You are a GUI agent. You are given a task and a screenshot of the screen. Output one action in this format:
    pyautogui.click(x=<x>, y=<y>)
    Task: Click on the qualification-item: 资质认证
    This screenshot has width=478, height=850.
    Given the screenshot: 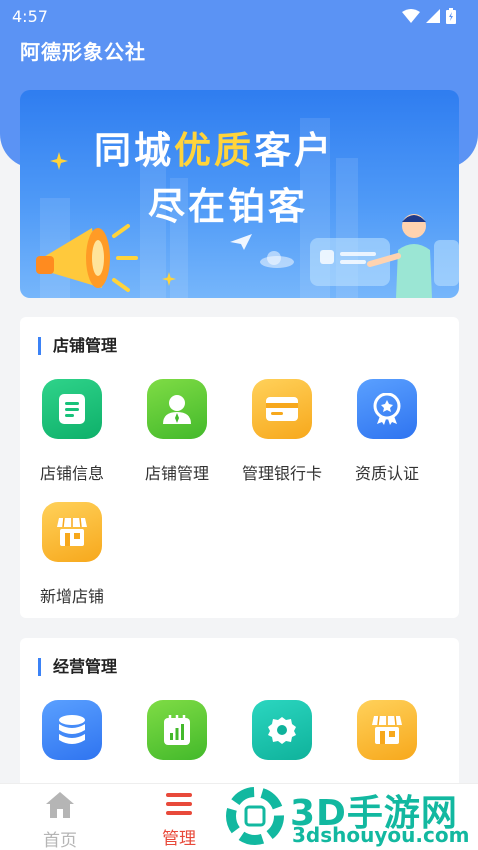 What is the action you would take?
    pyautogui.click(x=387, y=431)
    